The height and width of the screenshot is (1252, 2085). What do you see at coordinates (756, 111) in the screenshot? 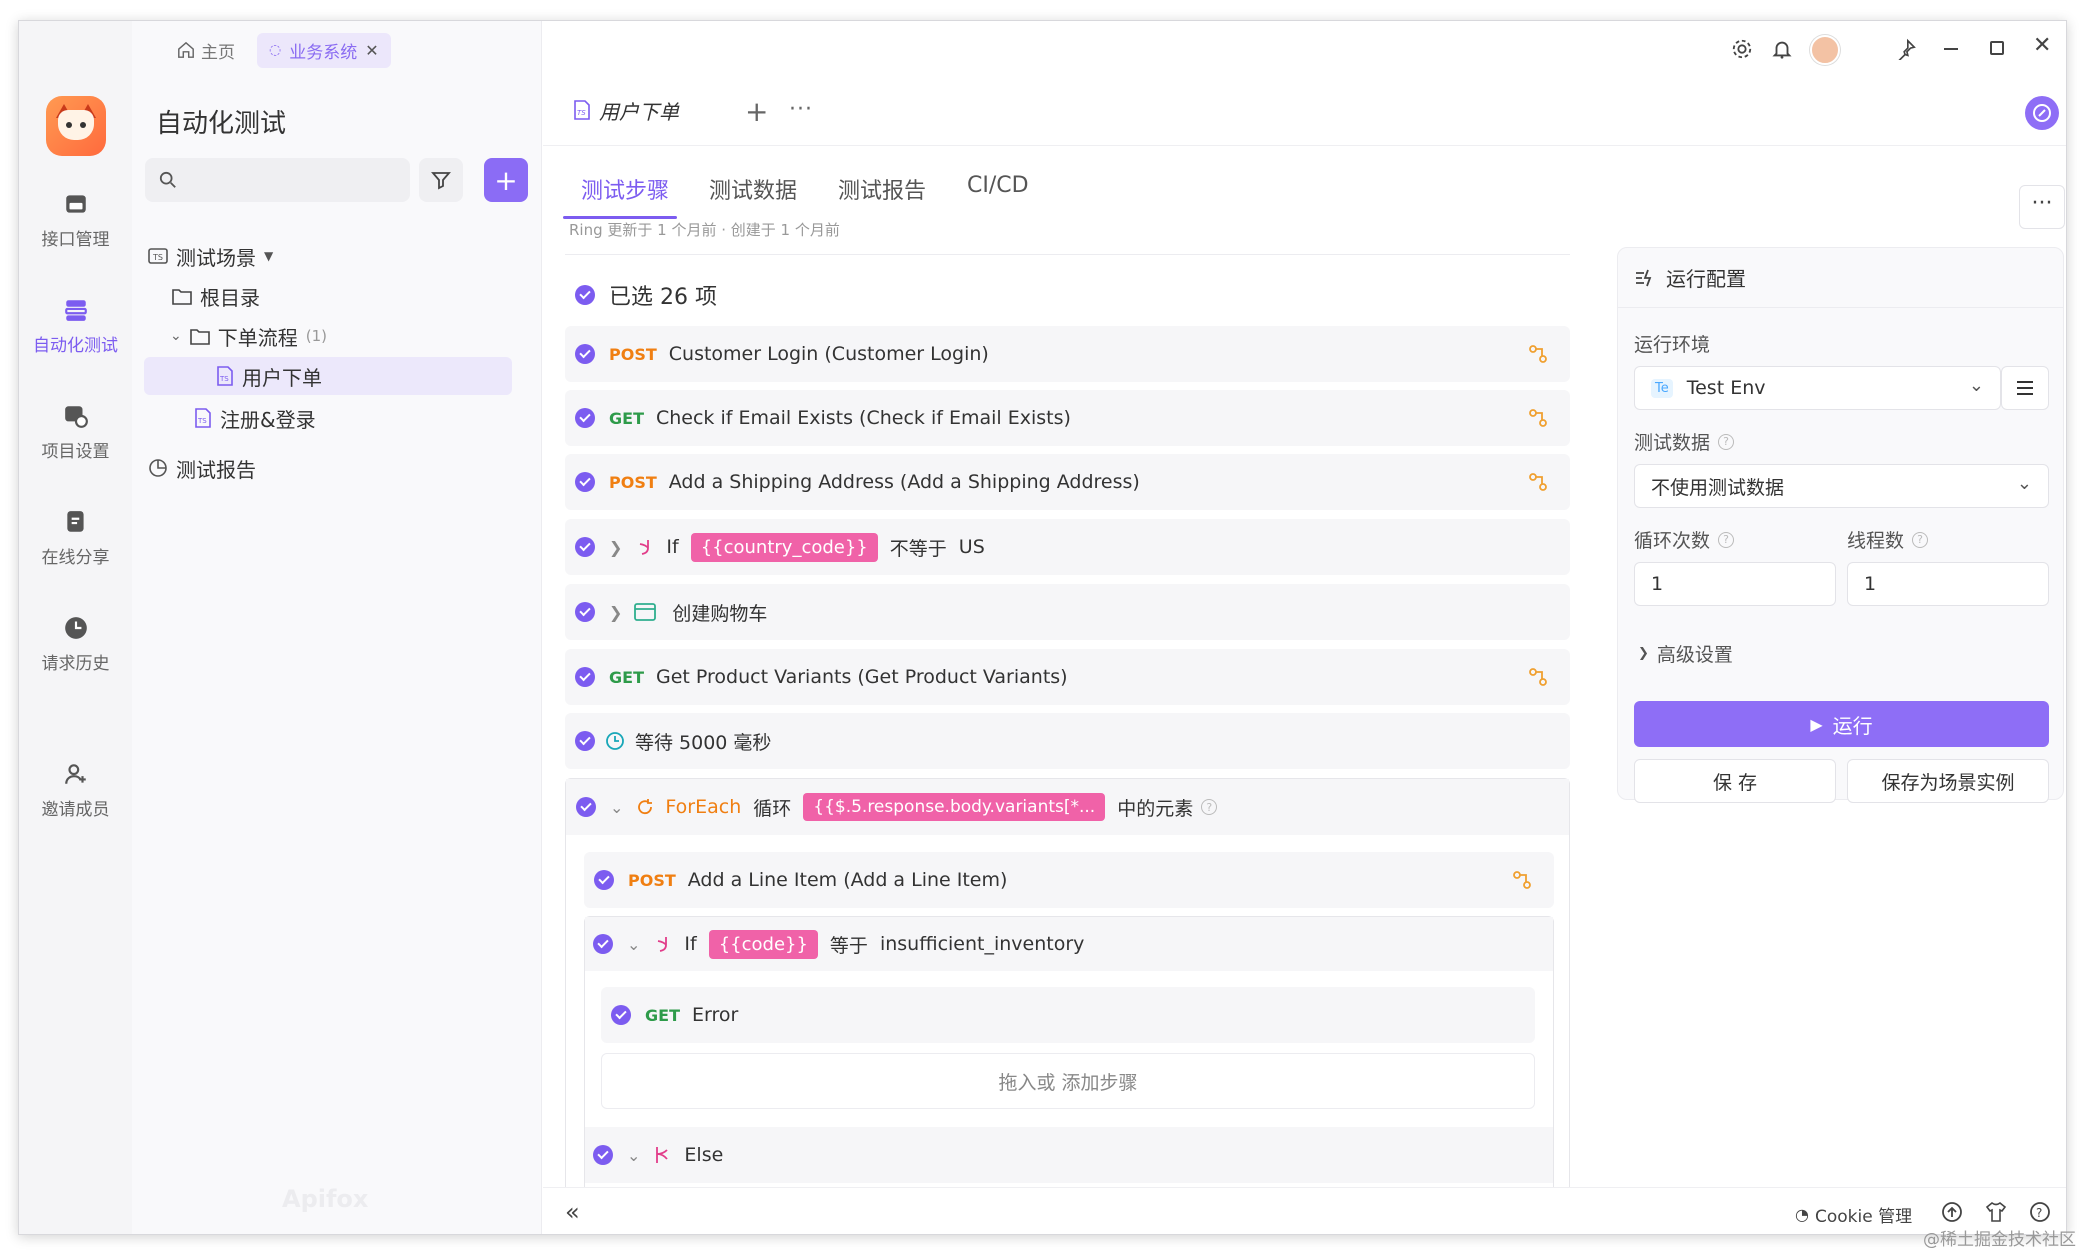
I see `add-tab-icon: +` at bounding box center [756, 111].